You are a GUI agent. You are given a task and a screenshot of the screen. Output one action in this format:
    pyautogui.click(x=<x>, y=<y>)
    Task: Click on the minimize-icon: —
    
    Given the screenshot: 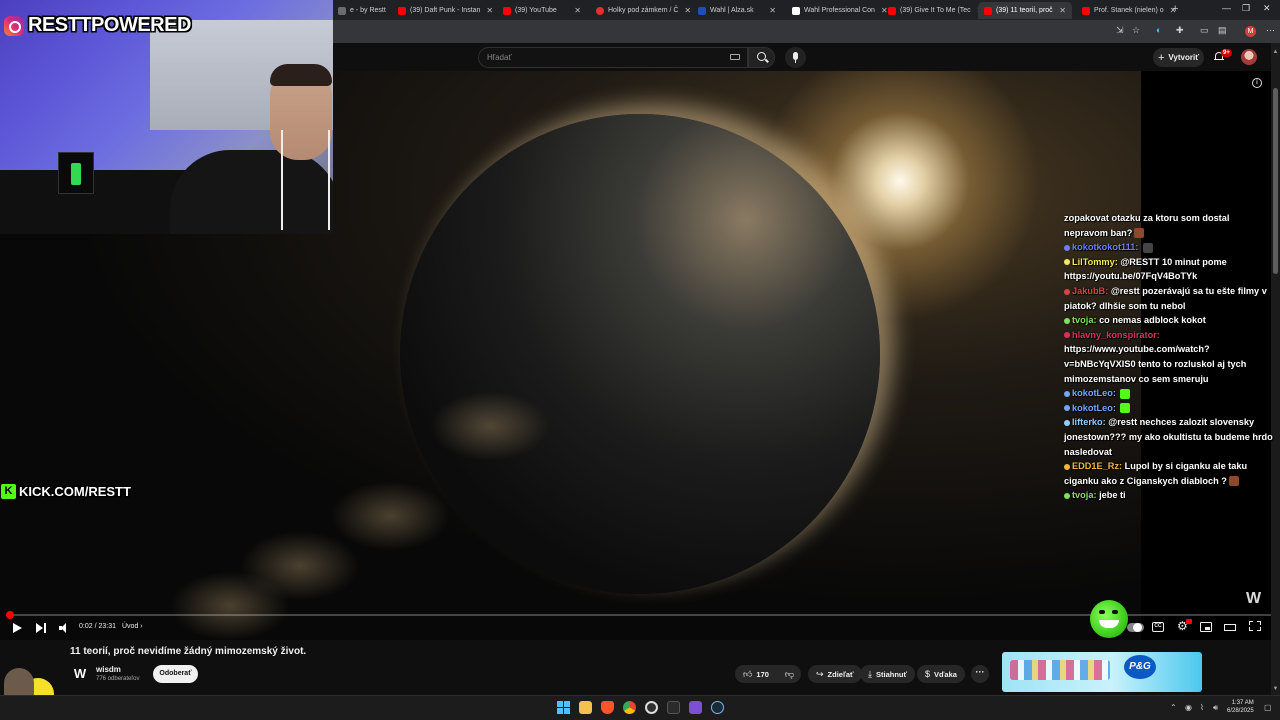 What is the action you would take?
    pyautogui.click(x=1226, y=8)
    